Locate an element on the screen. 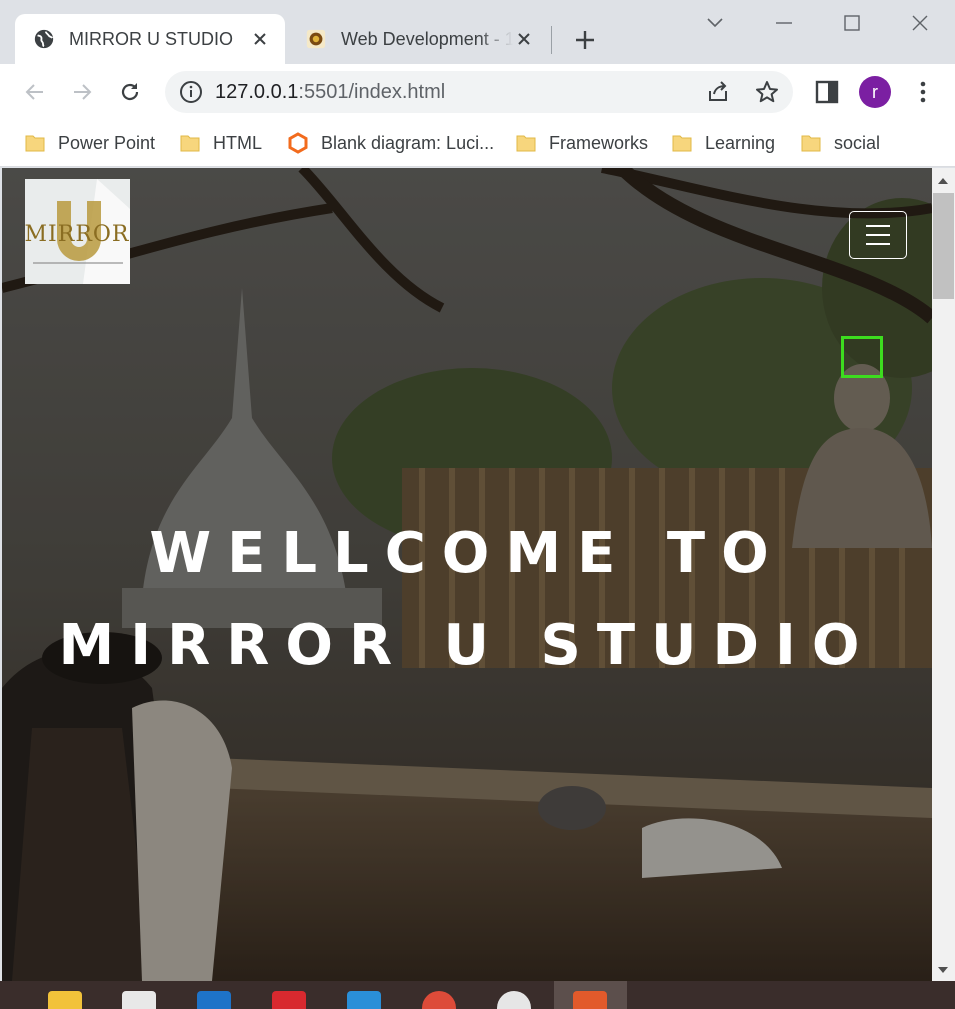  url-text: 127.0.0.1:5501/index.html is located at coordinates (330, 92).